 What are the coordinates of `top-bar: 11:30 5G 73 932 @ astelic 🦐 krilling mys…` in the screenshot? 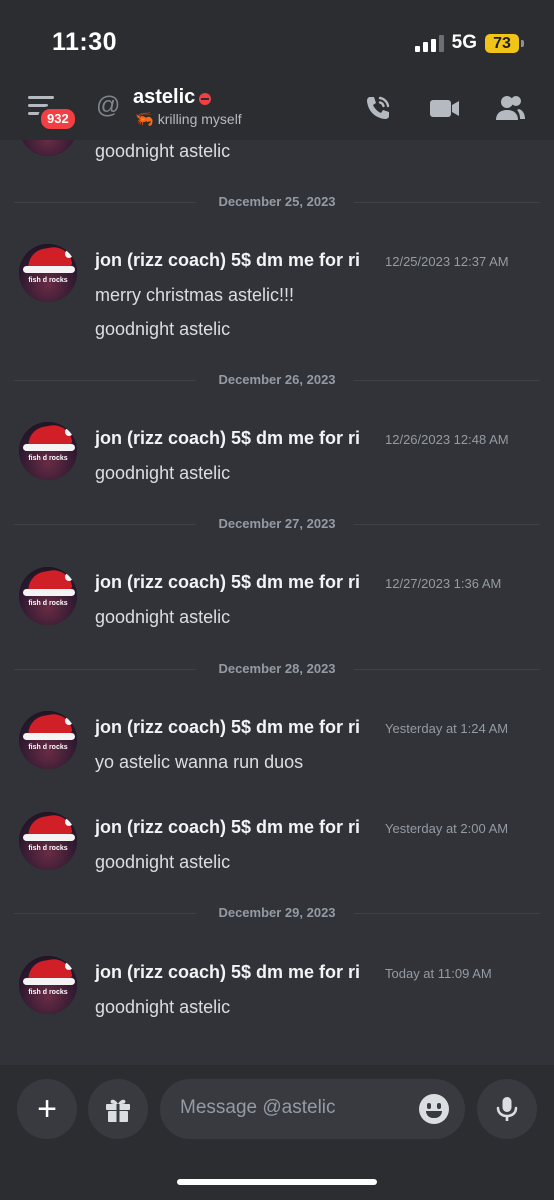 It's located at (277, 70).